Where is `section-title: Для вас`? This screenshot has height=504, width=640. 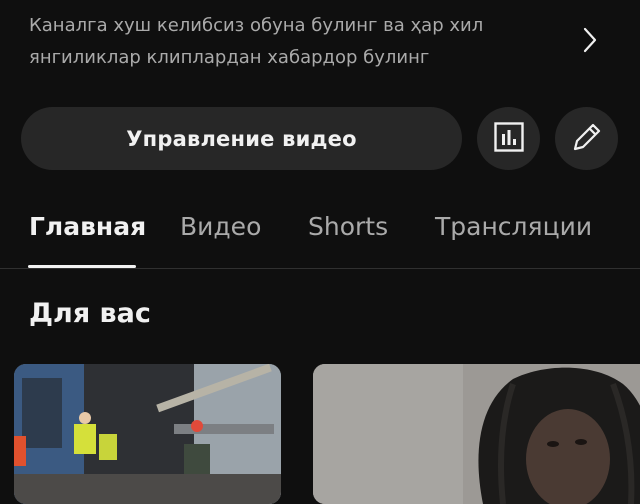
section-title: Для вас is located at coordinates (90, 313).